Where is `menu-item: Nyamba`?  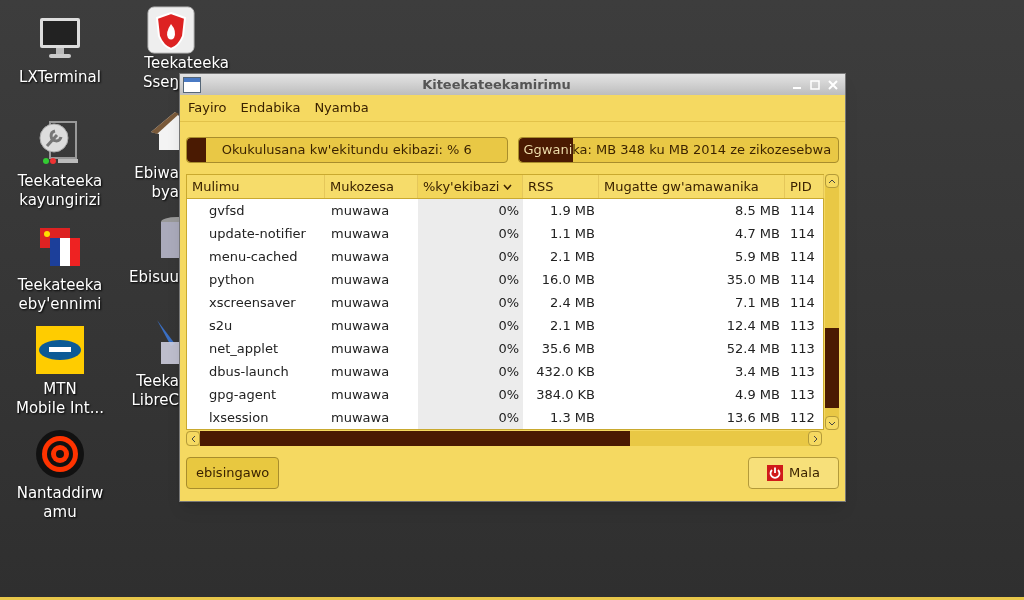 menu-item: Nyamba is located at coordinates (341, 108).